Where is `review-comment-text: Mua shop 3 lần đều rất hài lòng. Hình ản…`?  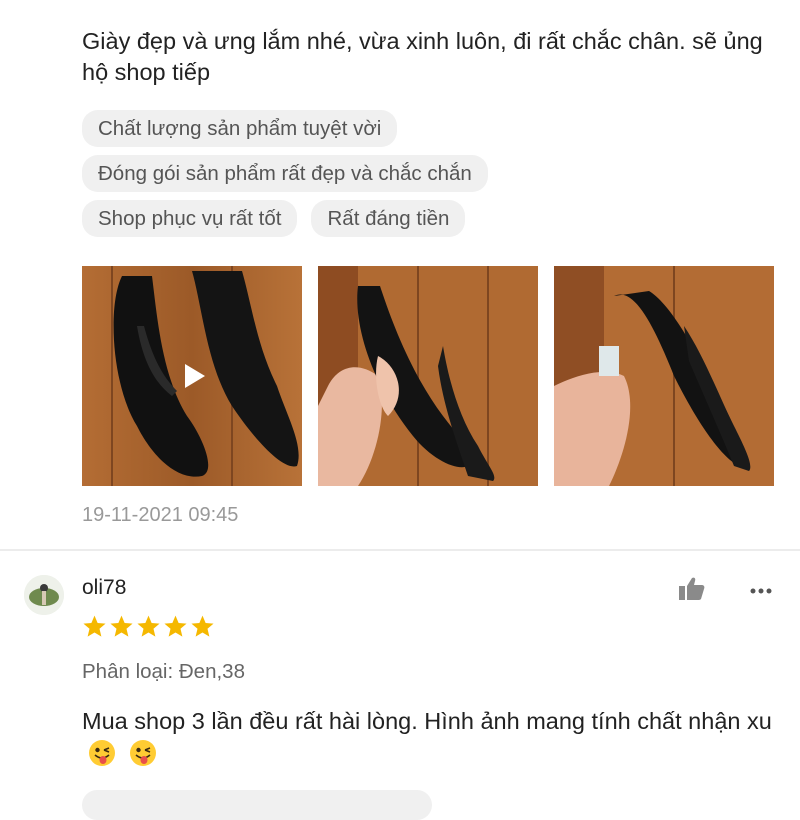
review-comment-text: Mua shop 3 lần đều rất hài lòng. Hình ản… is located at coordinates (427, 721).